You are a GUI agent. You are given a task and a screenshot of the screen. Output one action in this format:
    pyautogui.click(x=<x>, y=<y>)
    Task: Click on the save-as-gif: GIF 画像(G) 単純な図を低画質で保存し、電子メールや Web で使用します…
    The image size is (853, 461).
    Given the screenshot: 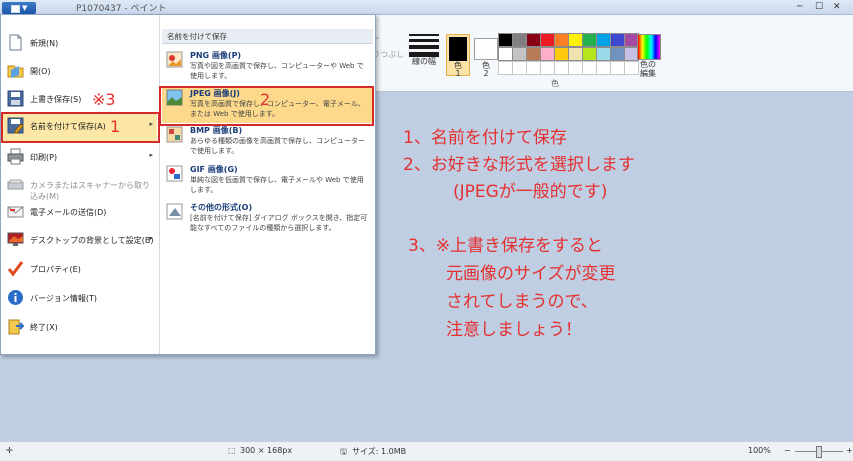 What is the action you would take?
    pyautogui.click(x=267, y=181)
    